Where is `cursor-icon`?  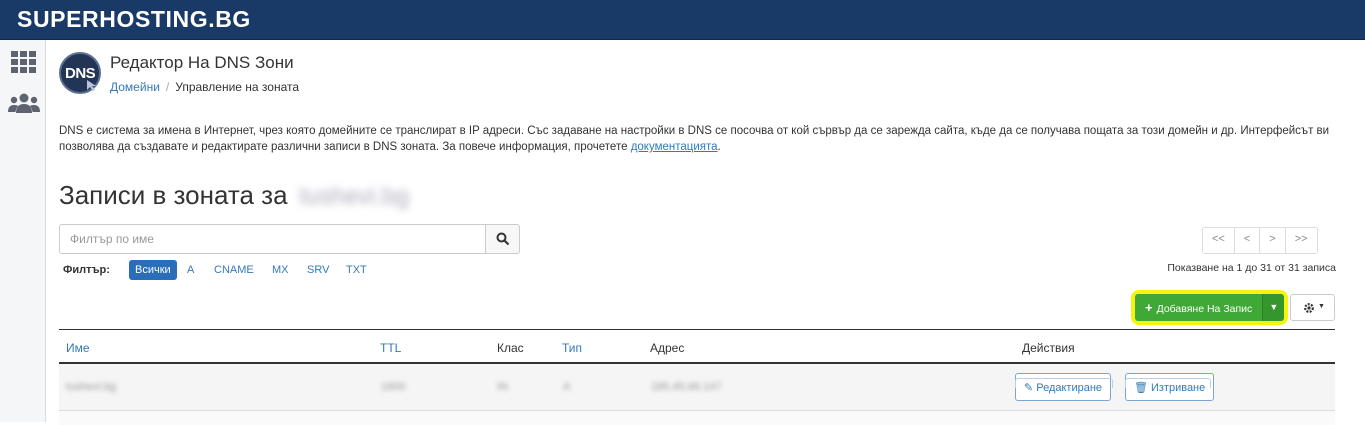
cursor-icon is located at coordinates (91, 85).